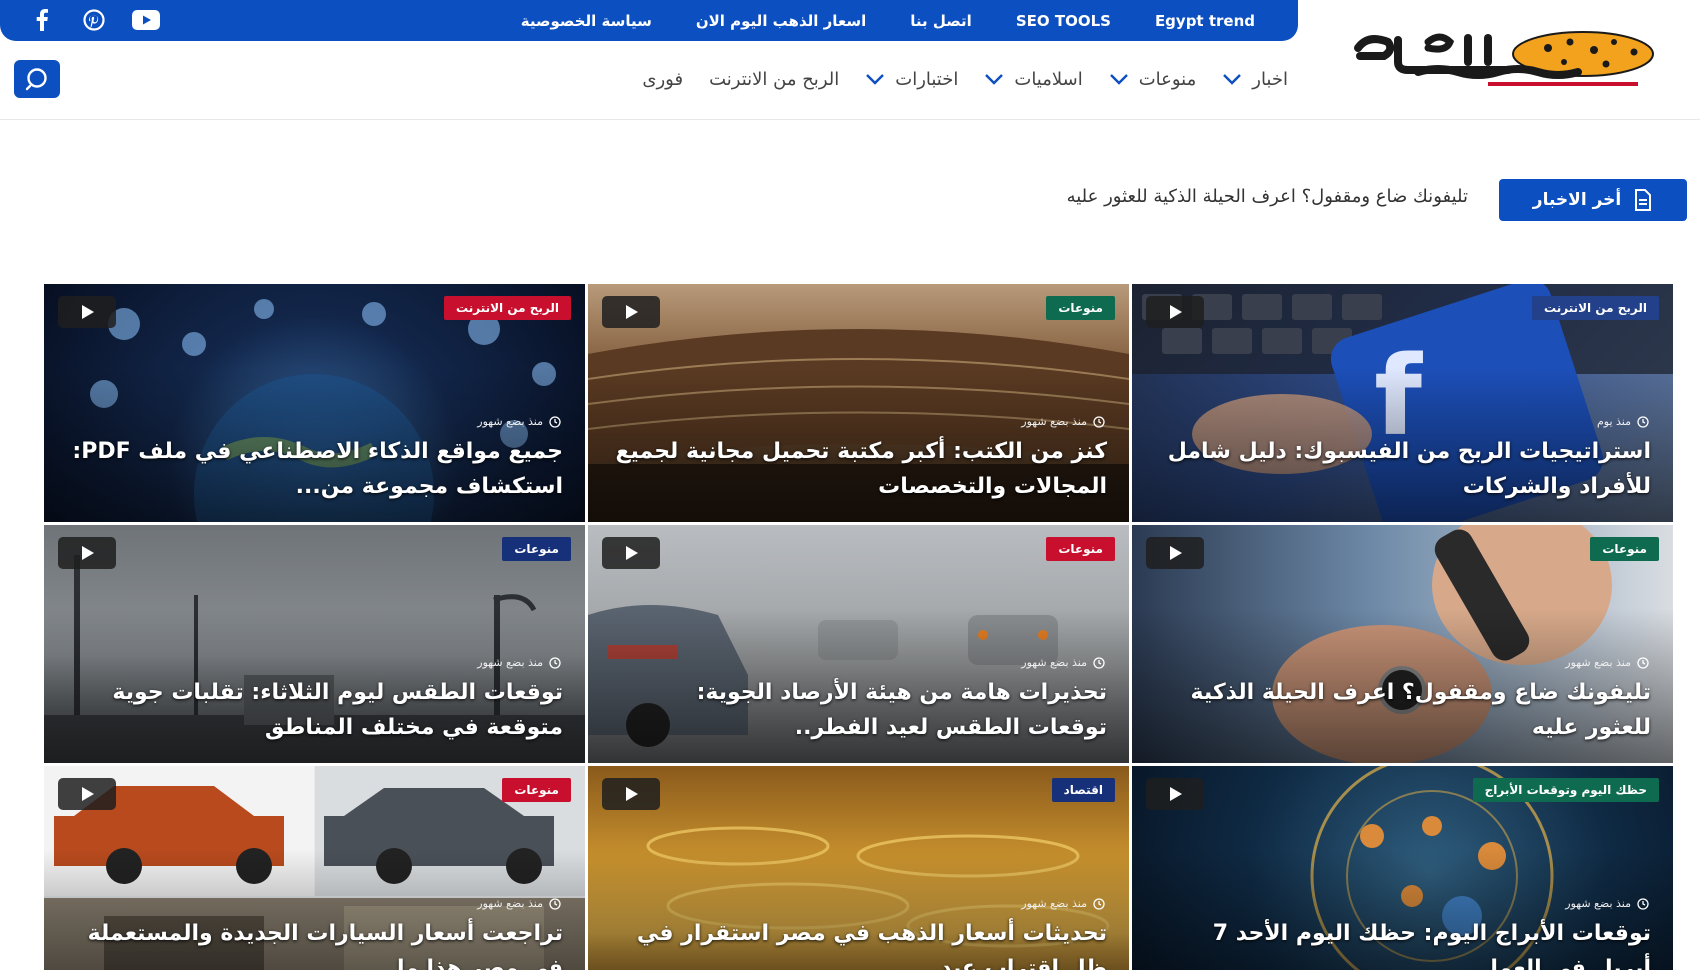 This screenshot has width=1700, height=970. I want to click on nav-item-label: اسلاميات, so click(1048, 79).